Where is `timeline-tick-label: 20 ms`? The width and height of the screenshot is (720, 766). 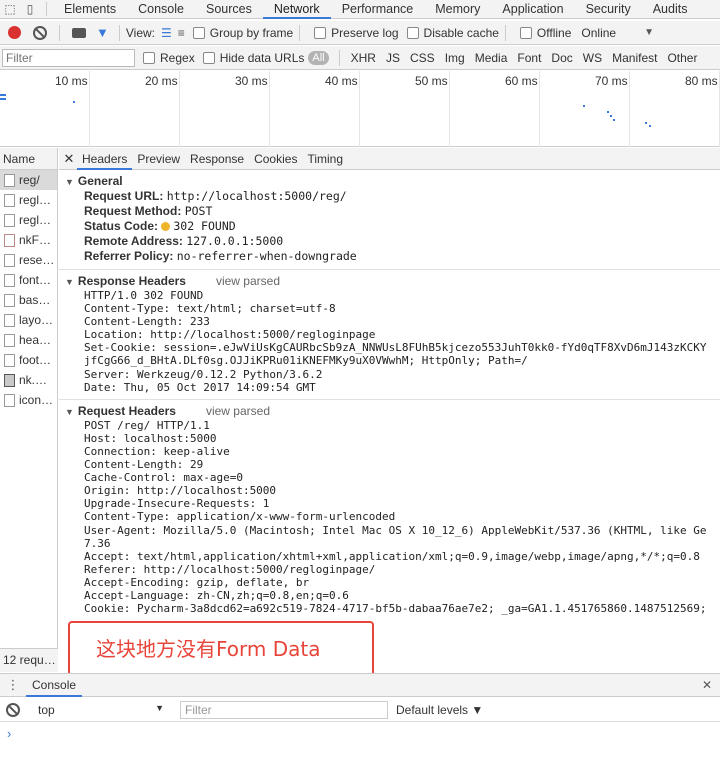 timeline-tick-label: 20 ms is located at coordinates (161, 81).